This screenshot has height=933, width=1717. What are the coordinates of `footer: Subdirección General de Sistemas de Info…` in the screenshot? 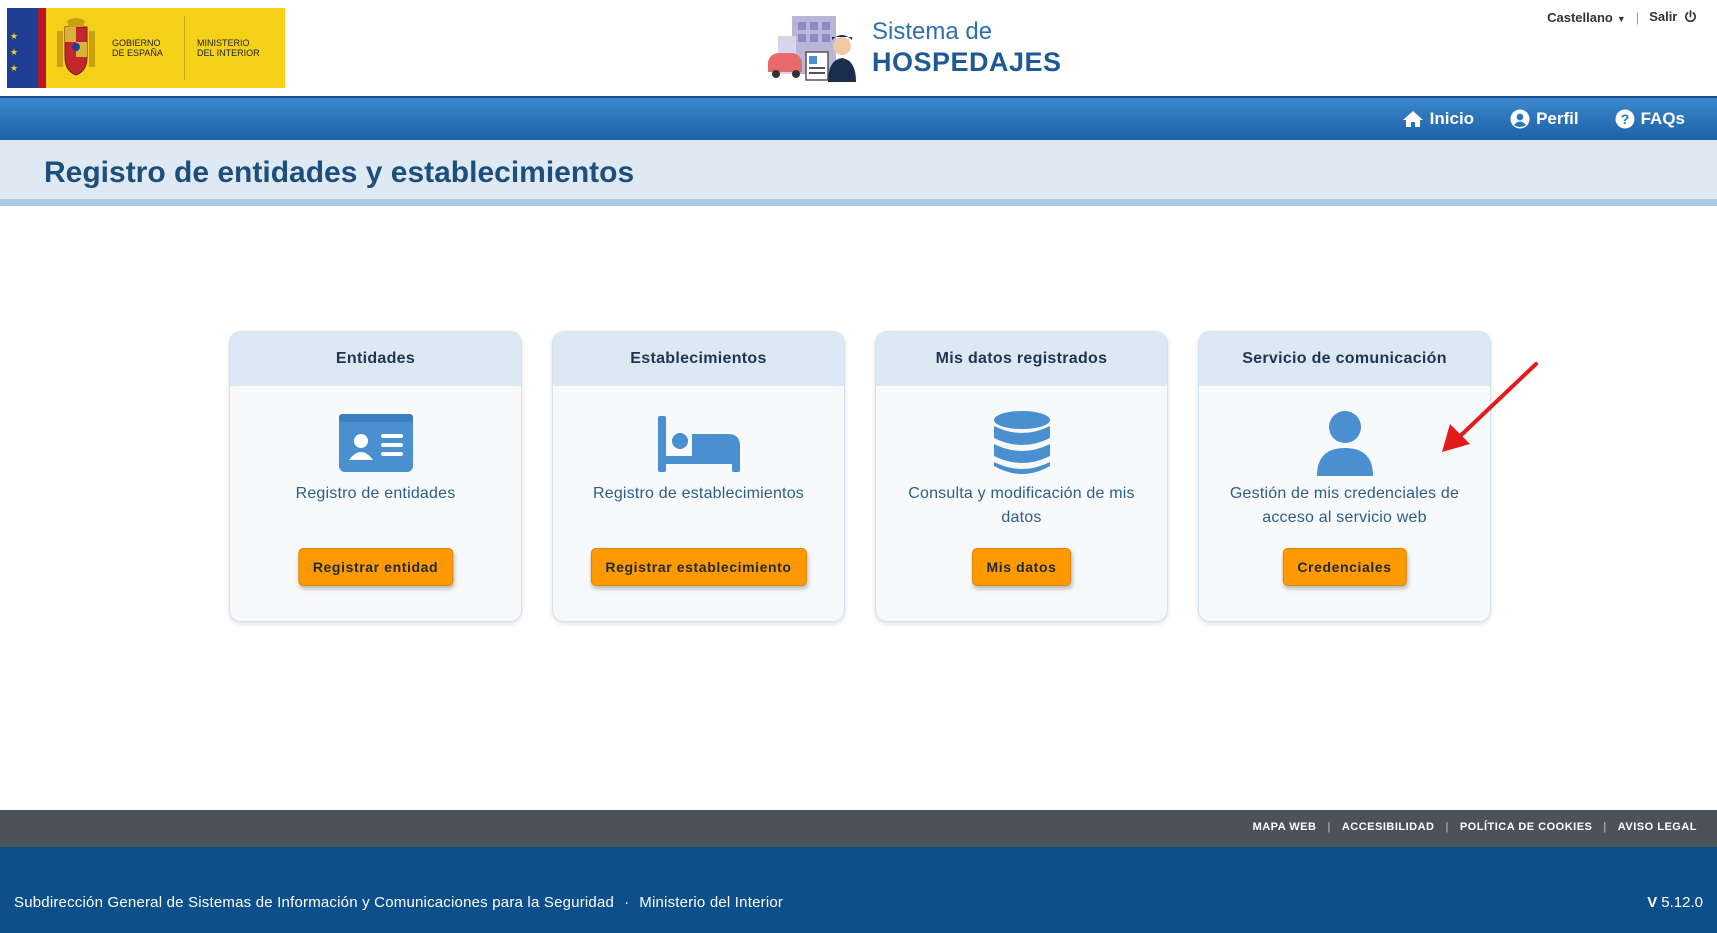 It's located at (858, 890).